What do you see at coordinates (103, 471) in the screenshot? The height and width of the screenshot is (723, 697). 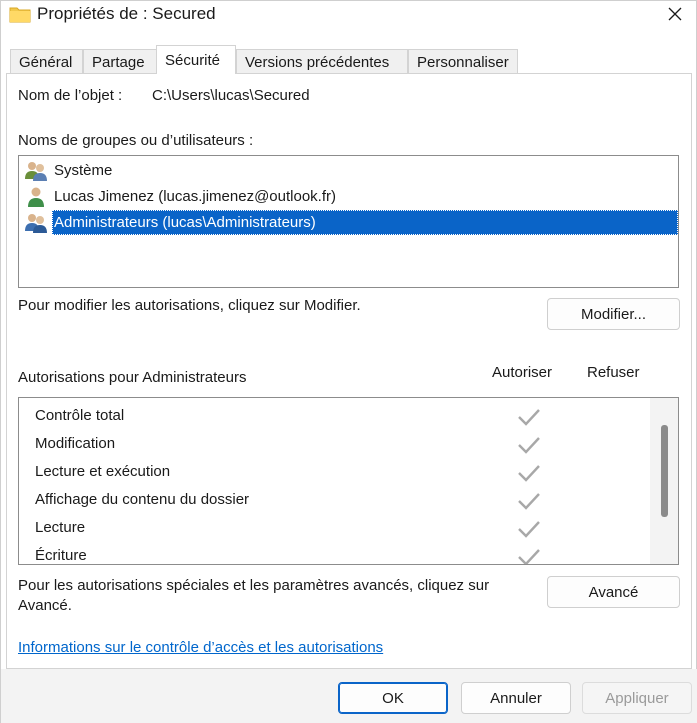 I see `permission-name: Lecture et exécution` at bounding box center [103, 471].